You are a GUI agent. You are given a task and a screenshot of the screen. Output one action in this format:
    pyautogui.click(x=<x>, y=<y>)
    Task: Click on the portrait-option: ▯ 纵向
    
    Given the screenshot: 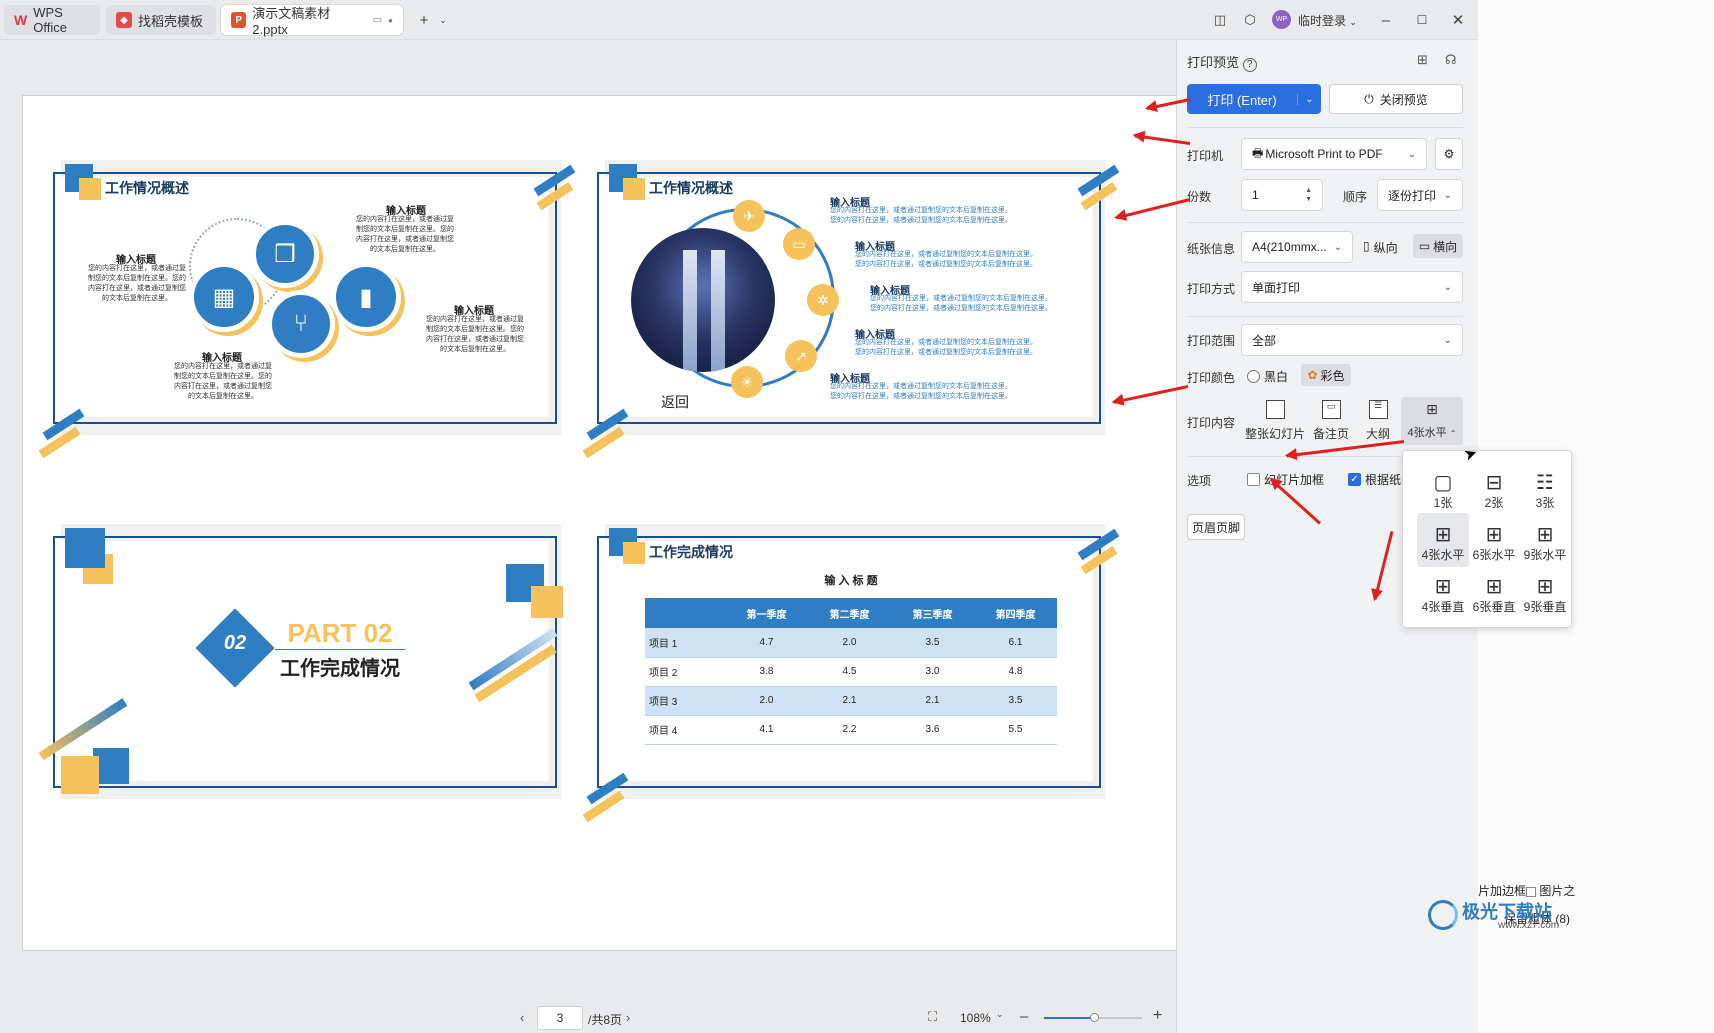 What is the action you would take?
    pyautogui.click(x=1380, y=247)
    